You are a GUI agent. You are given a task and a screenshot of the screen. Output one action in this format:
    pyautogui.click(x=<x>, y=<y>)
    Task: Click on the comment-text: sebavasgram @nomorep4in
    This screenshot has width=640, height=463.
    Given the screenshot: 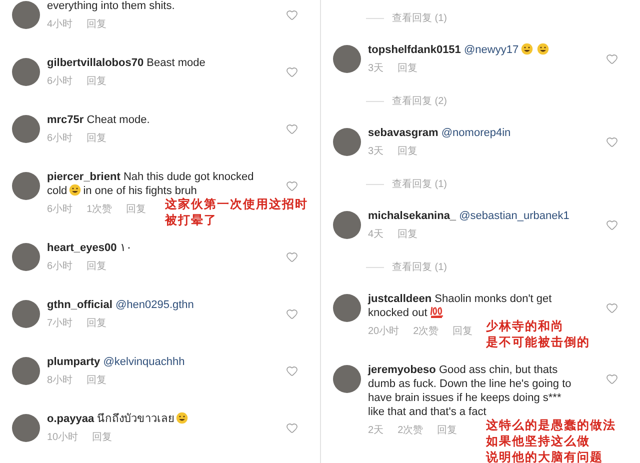 What is the action you would take?
    pyautogui.click(x=440, y=133)
    